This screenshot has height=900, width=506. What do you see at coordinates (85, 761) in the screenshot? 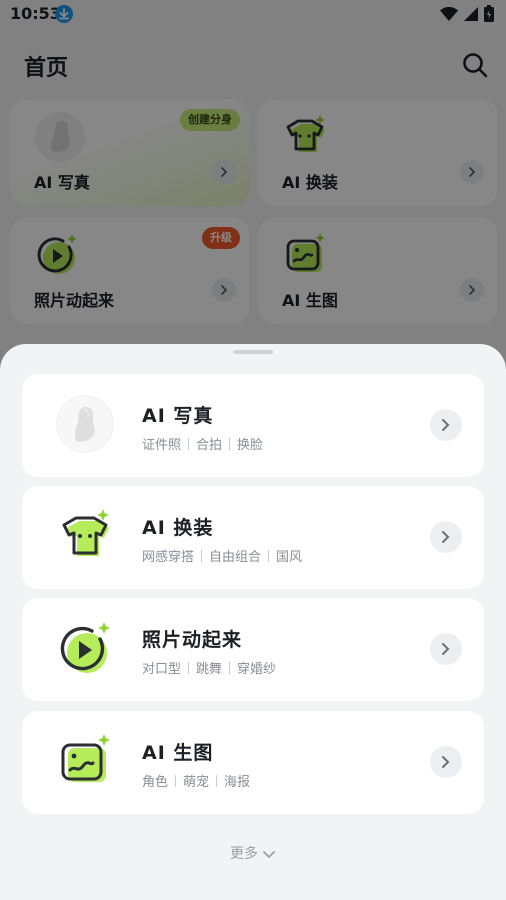
I see `image-gen-icon` at bounding box center [85, 761].